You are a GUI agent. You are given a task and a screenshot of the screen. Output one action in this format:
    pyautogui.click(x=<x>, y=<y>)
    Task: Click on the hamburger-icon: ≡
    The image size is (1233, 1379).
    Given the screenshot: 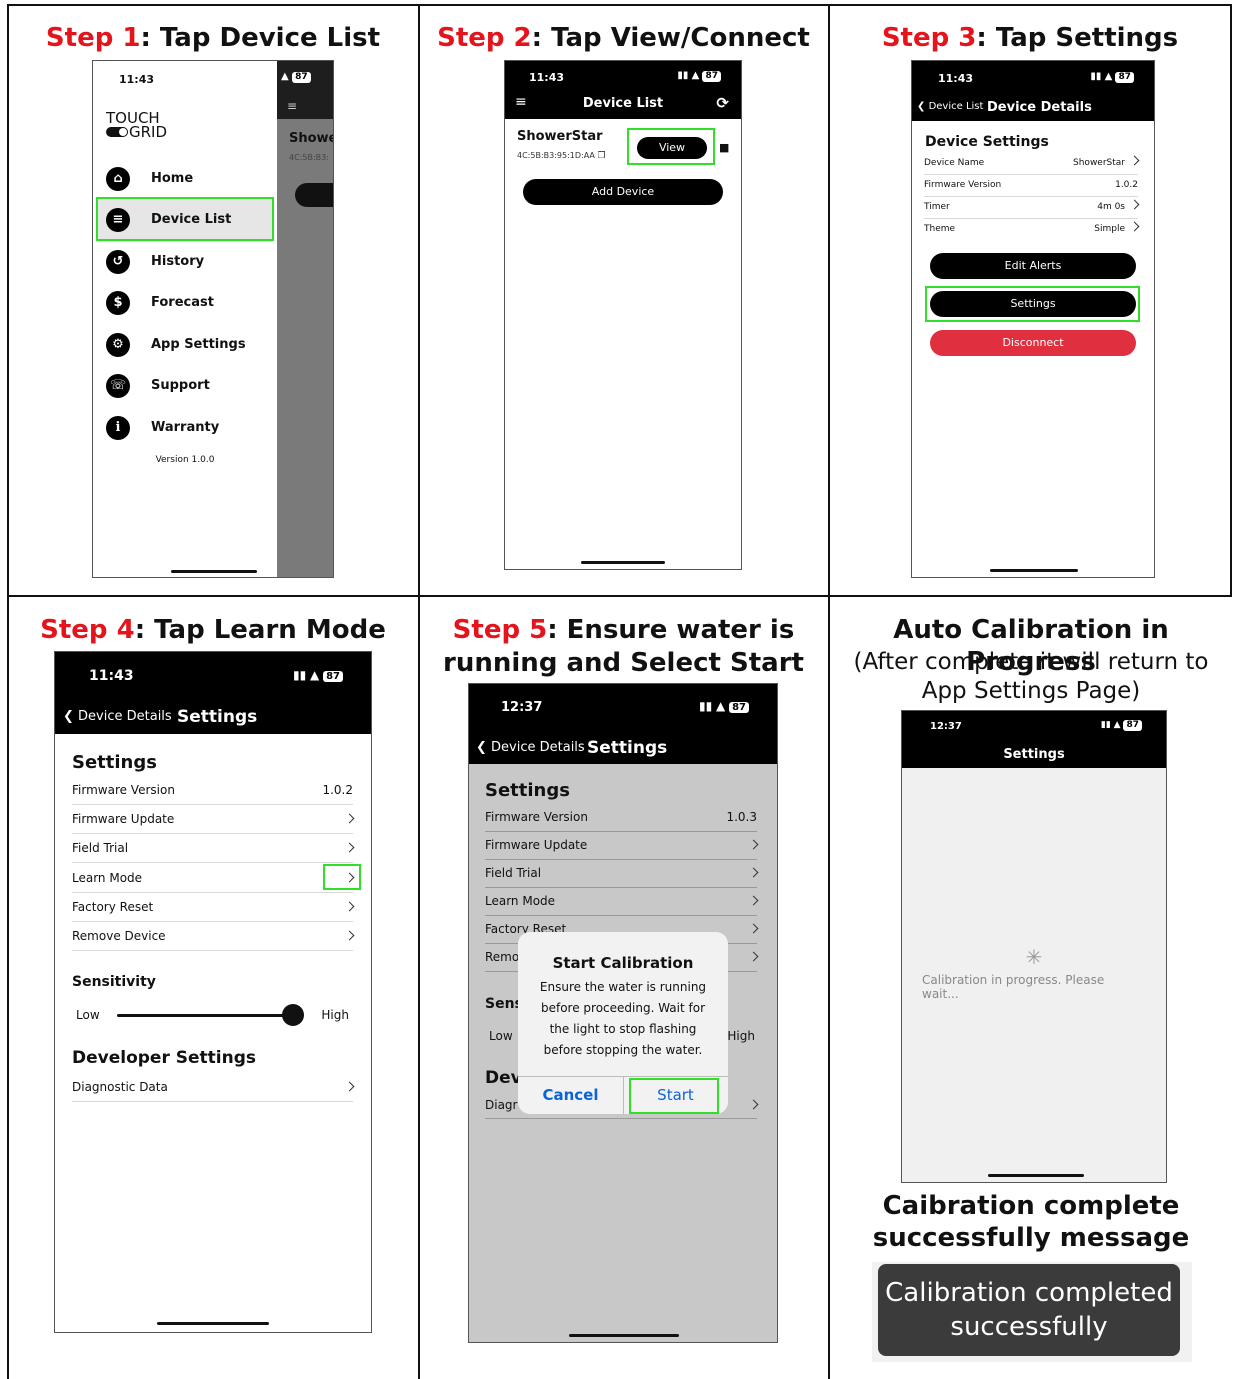 What is the action you would take?
    pyautogui.click(x=292, y=106)
    